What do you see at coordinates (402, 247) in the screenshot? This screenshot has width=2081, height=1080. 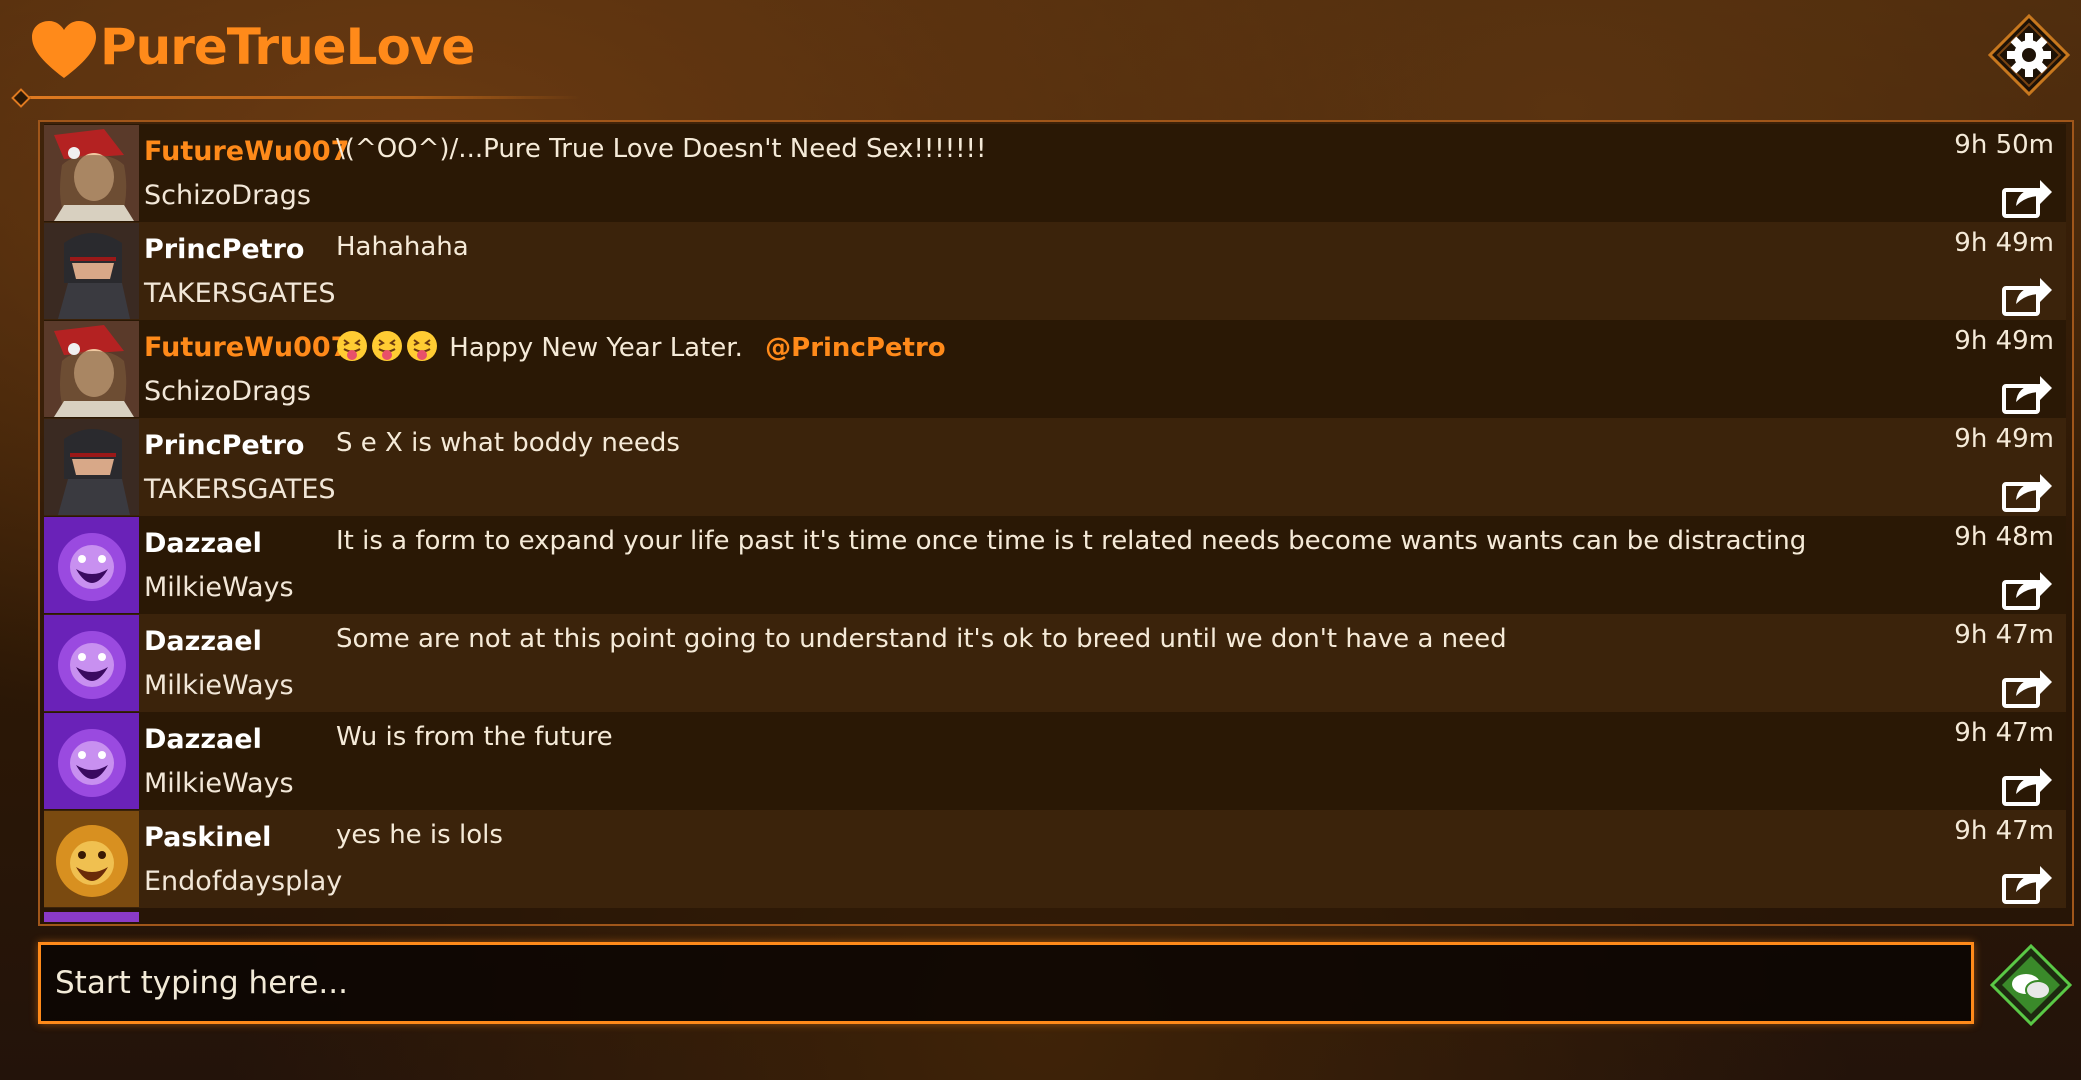 I see `message-text: Hahahaha` at bounding box center [402, 247].